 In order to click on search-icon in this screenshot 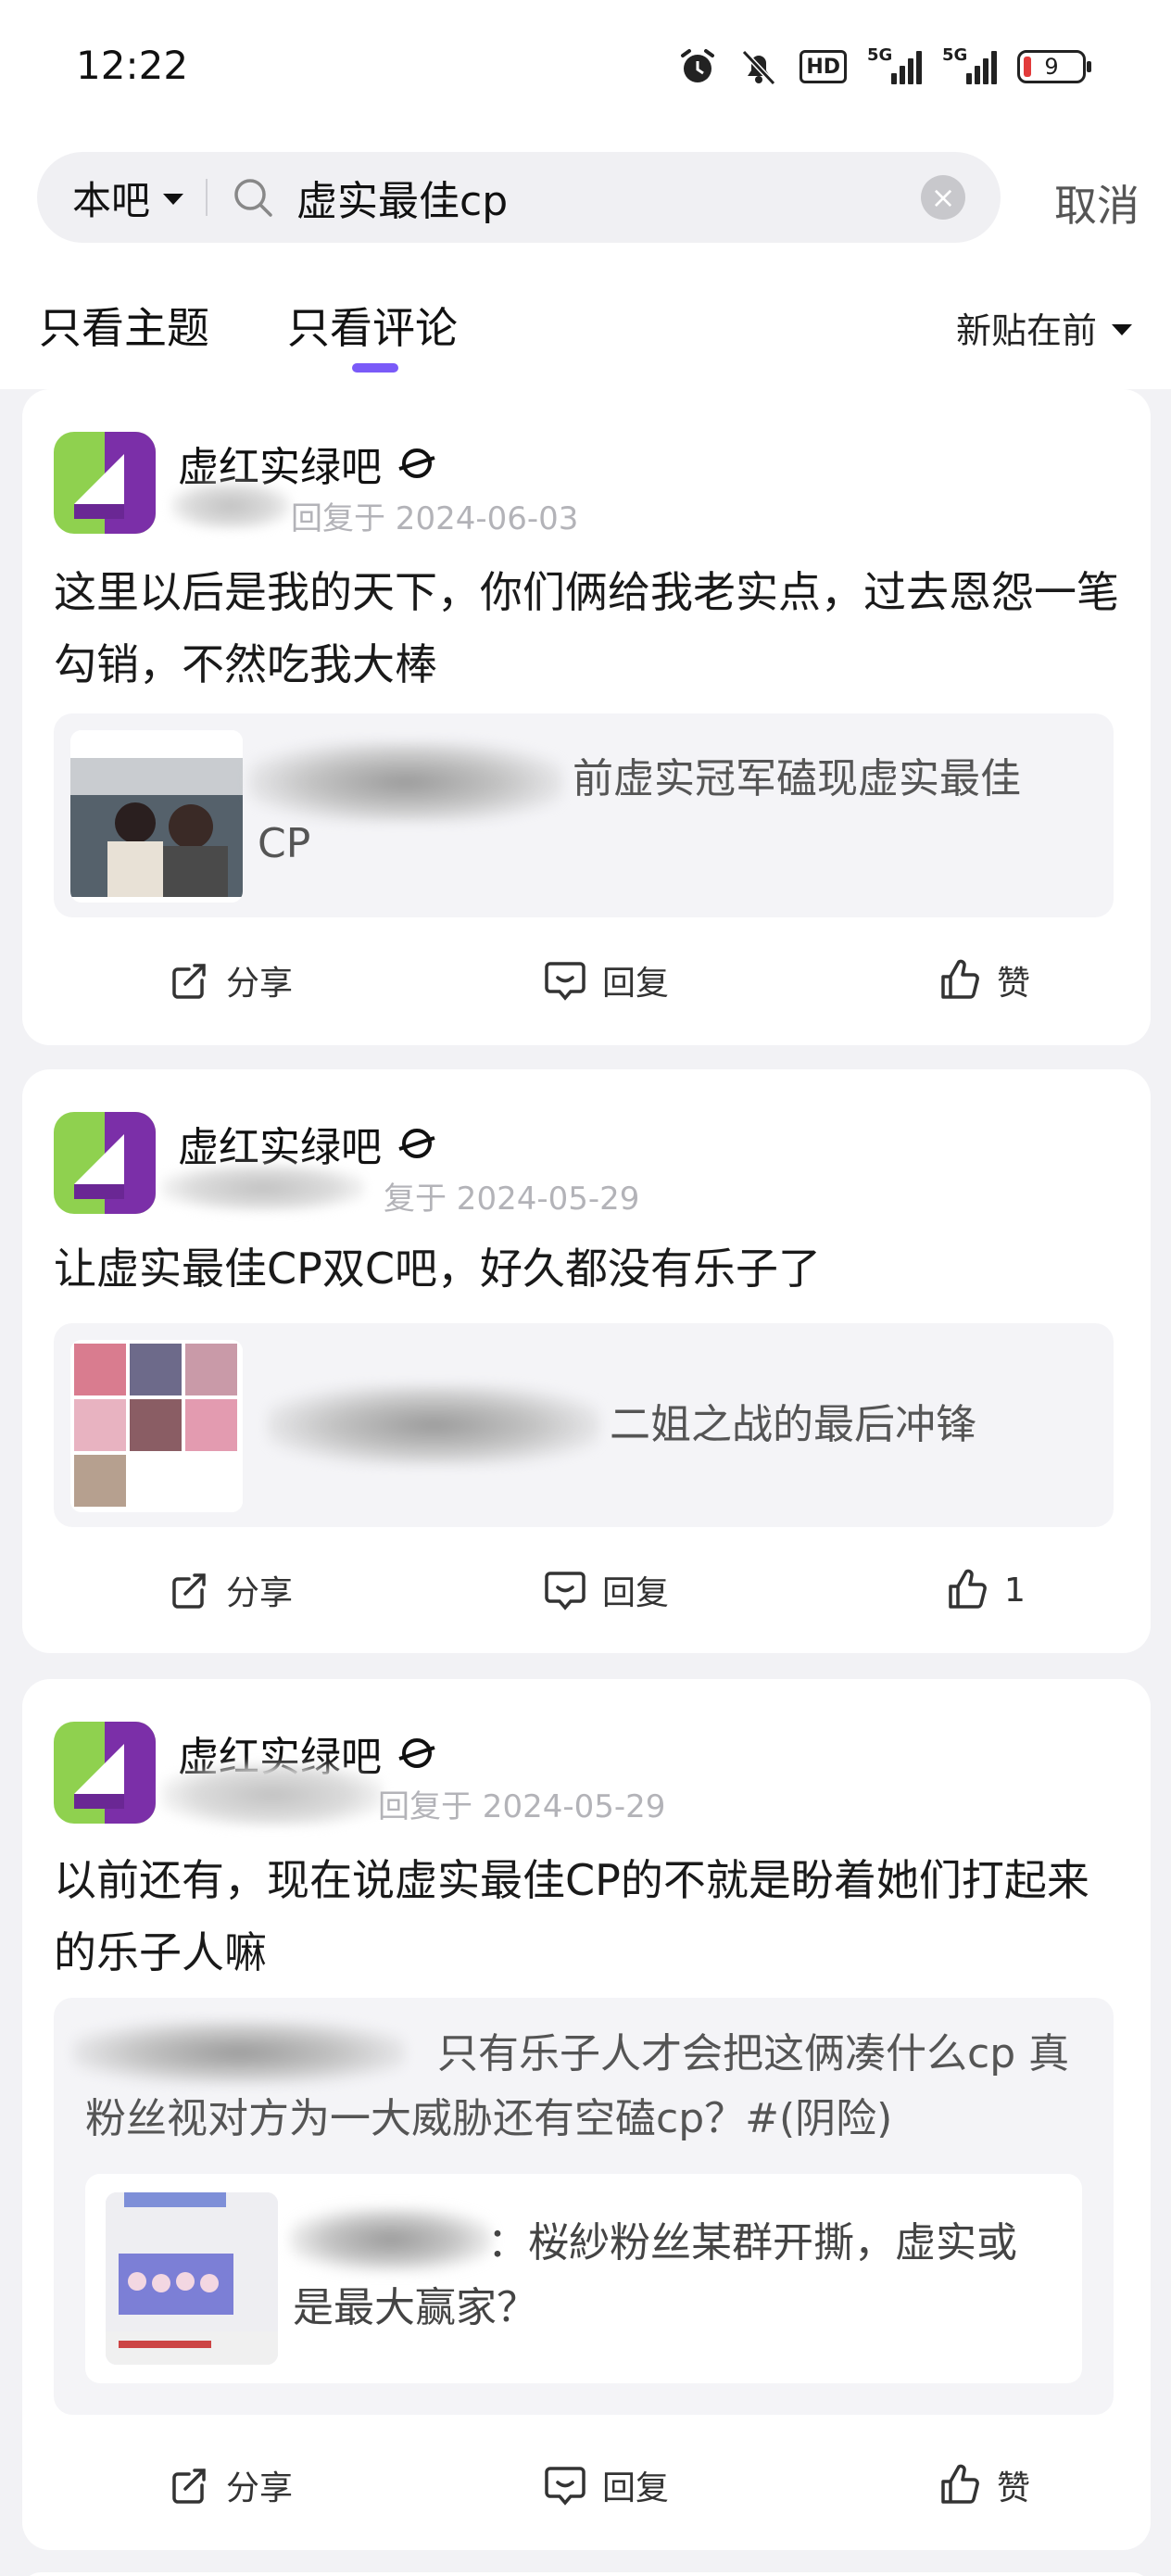, I will do `click(253, 198)`.